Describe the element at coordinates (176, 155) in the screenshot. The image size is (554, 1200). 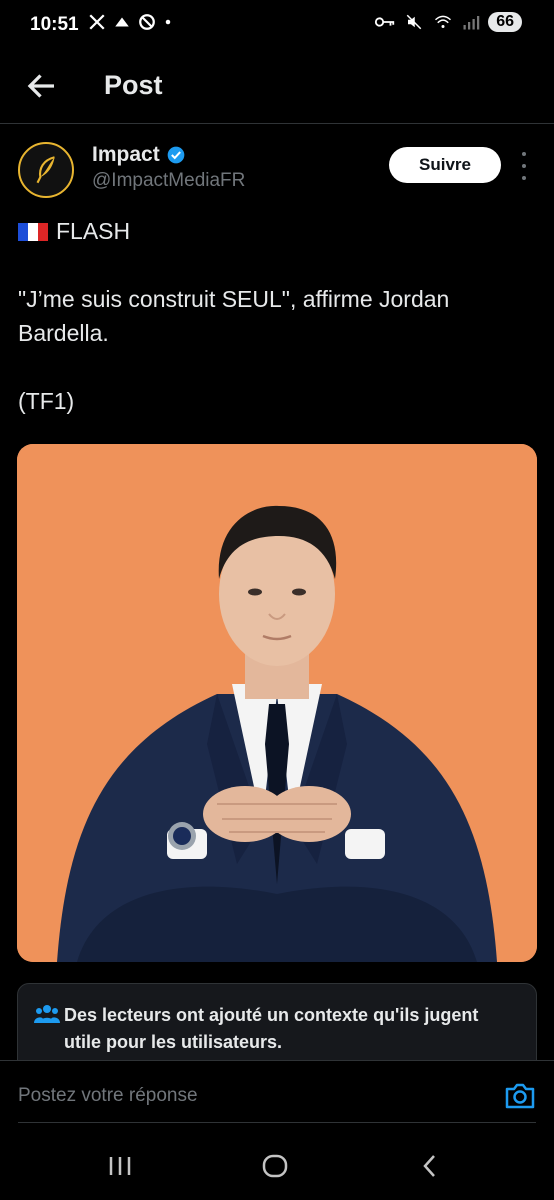
I see `verified-badge-icon` at that location.